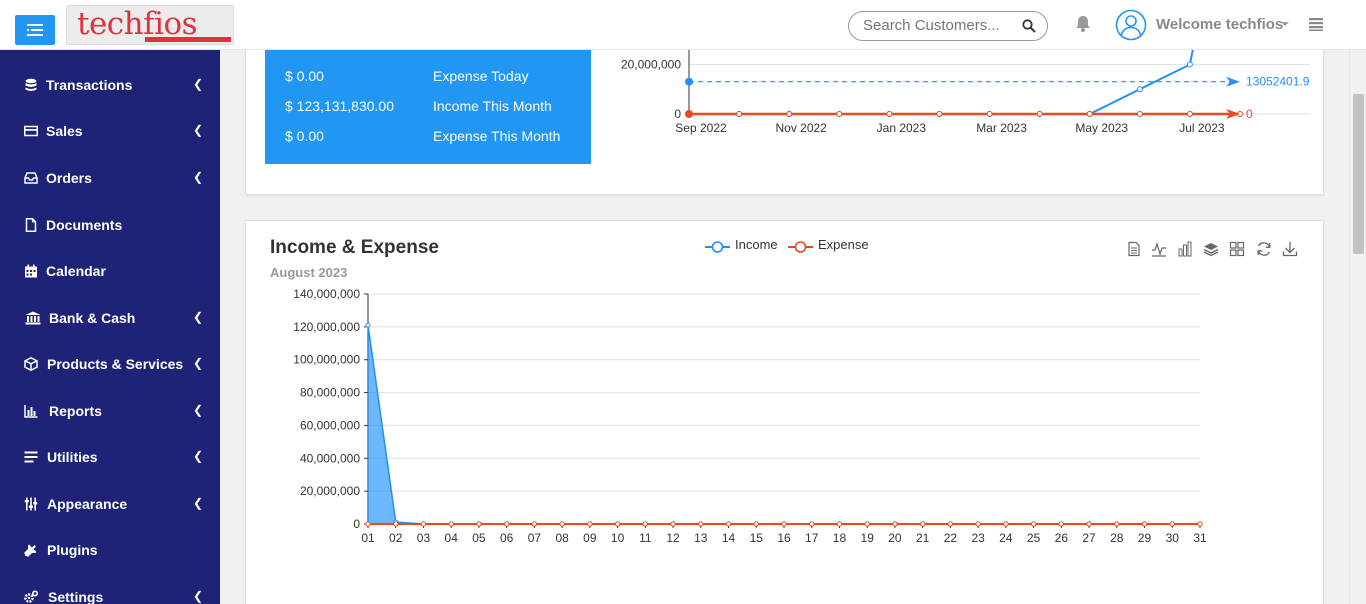 Image resolution: width=1366 pixels, height=604 pixels. What do you see at coordinates (428, 78) in the screenshot?
I see `summary-row: $ 0.00 Expense Today` at bounding box center [428, 78].